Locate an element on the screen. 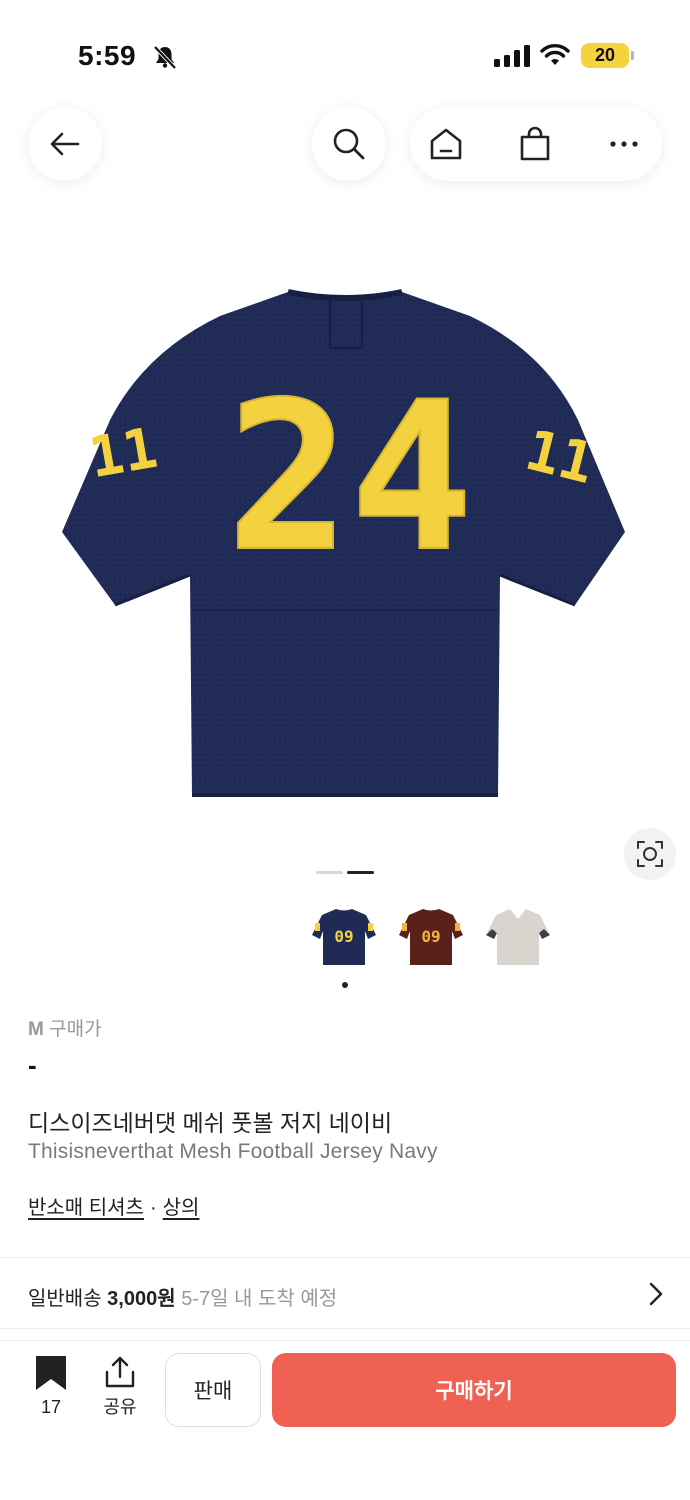 This screenshot has width=690, height=1500. share-label: 공유 is located at coordinates (120, 1407).